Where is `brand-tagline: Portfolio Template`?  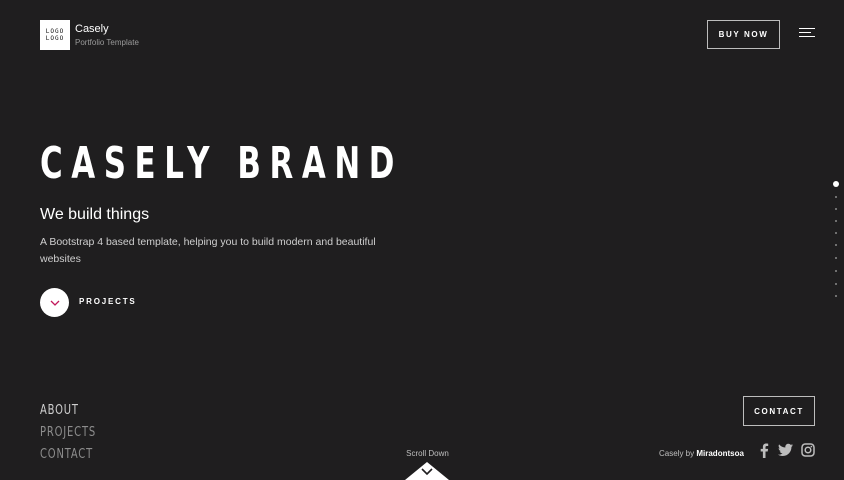
brand-tagline: Portfolio Template is located at coordinates (107, 42).